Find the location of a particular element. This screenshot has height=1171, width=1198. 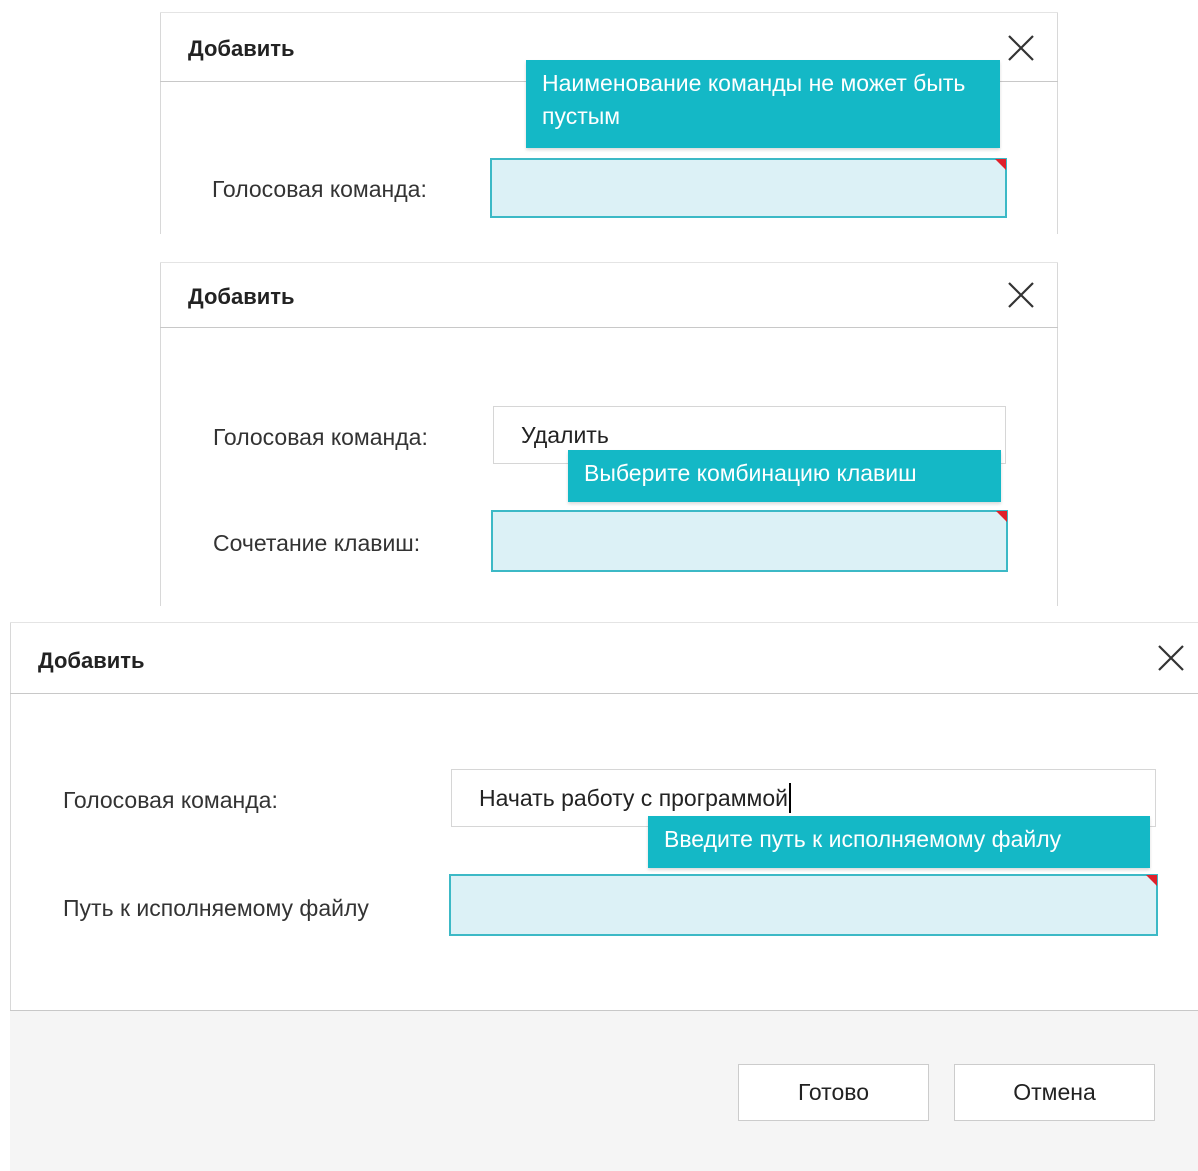

text-cursor is located at coordinates (789, 798).